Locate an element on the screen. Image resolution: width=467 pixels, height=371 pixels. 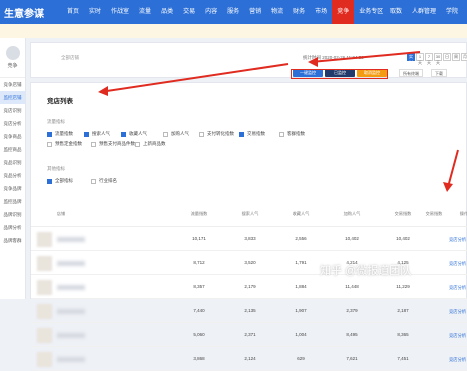
nav-item-3: 流量 is located at coordinates (145, 12).